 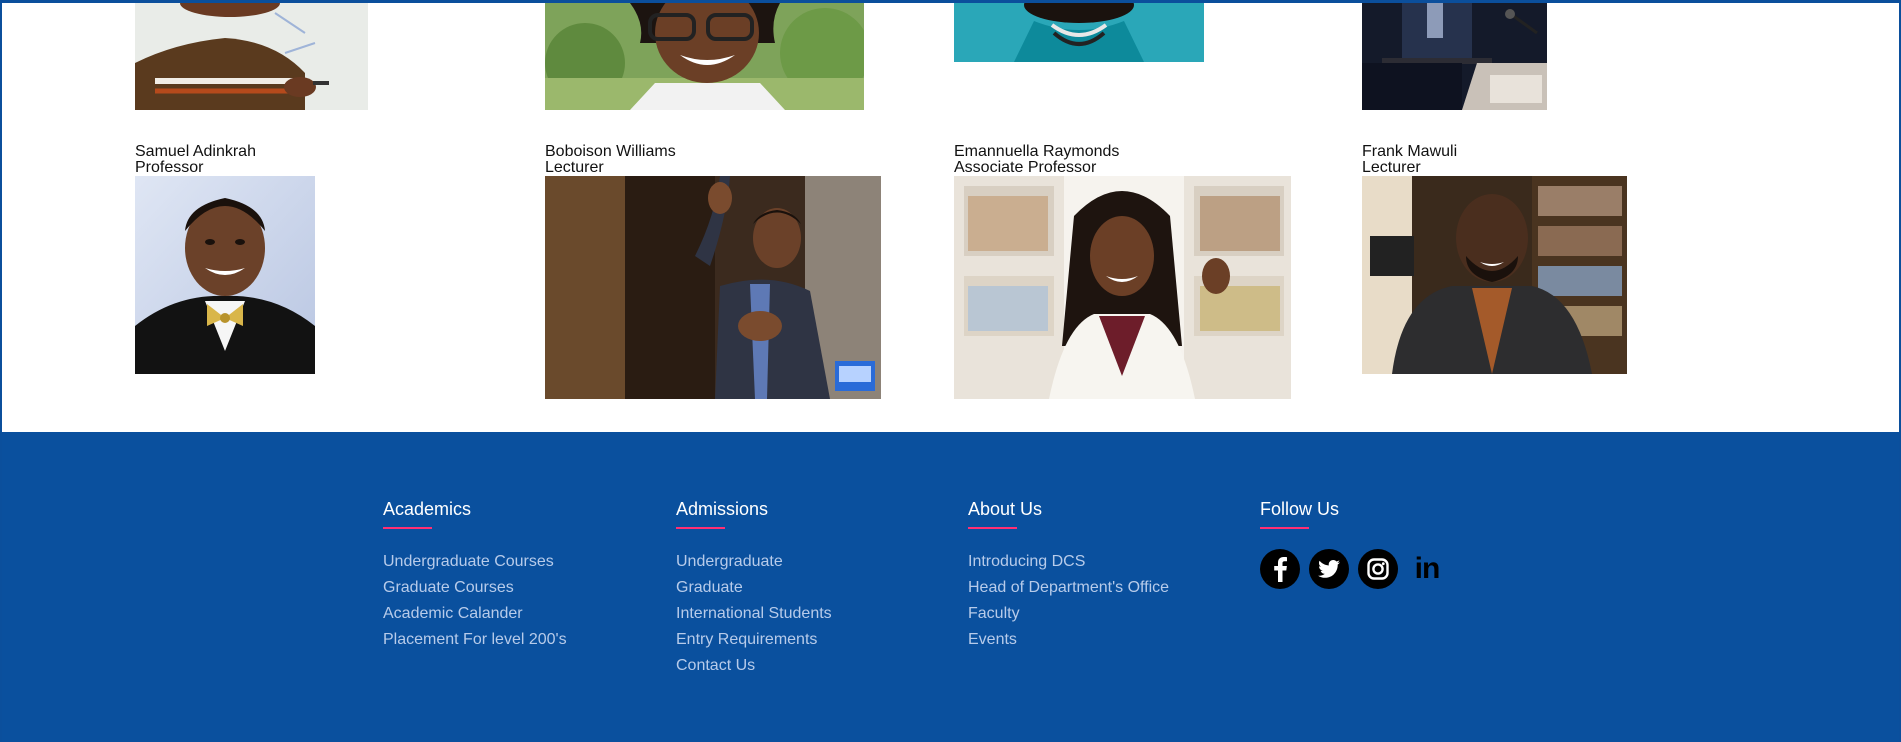 What do you see at coordinates (475, 562) in the screenshot?
I see `footer-link-undergraduate-courses: Undergraduate Courses` at bounding box center [475, 562].